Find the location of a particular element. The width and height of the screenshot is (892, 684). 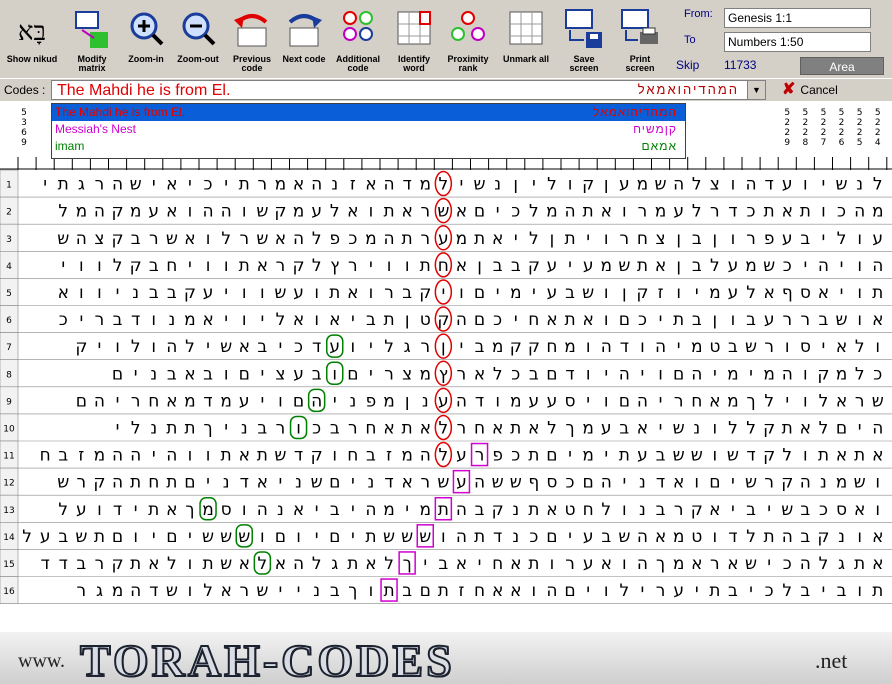

proximity-rank-button: Proximity rank is located at coordinates (468, 40).